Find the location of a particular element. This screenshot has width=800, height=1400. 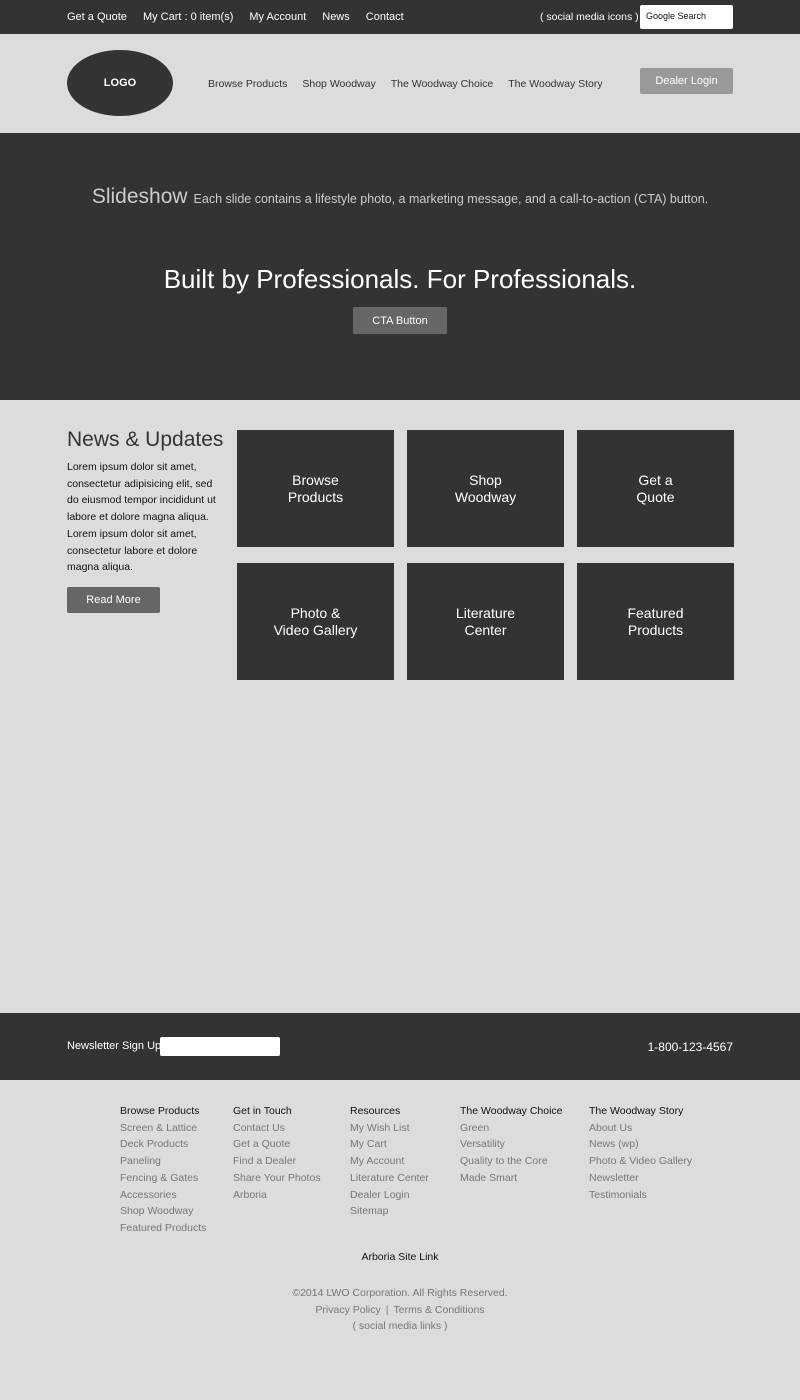

my-account-link: My Account is located at coordinates (277, 17).